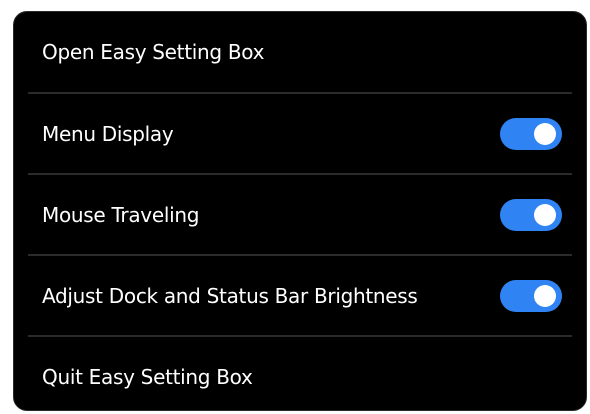 The width and height of the screenshot is (590, 414). I want to click on adjust-brightness-toggle, so click(531, 295).